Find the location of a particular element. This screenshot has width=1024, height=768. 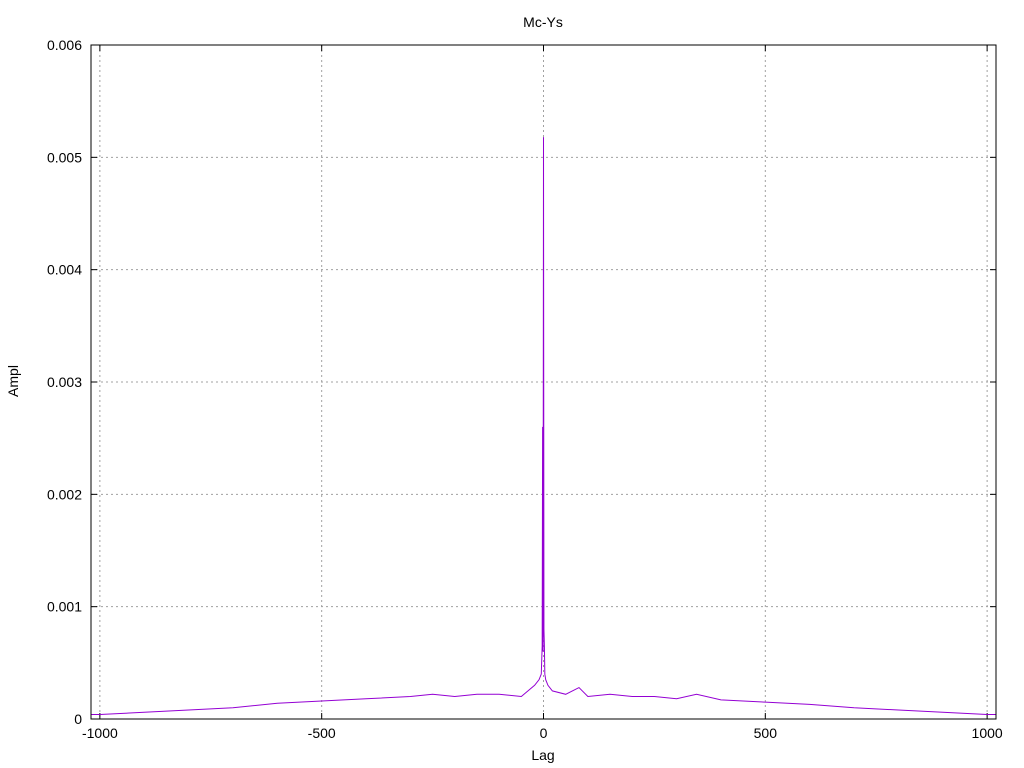

chart-title: Mc-Ys is located at coordinates (543, 22).